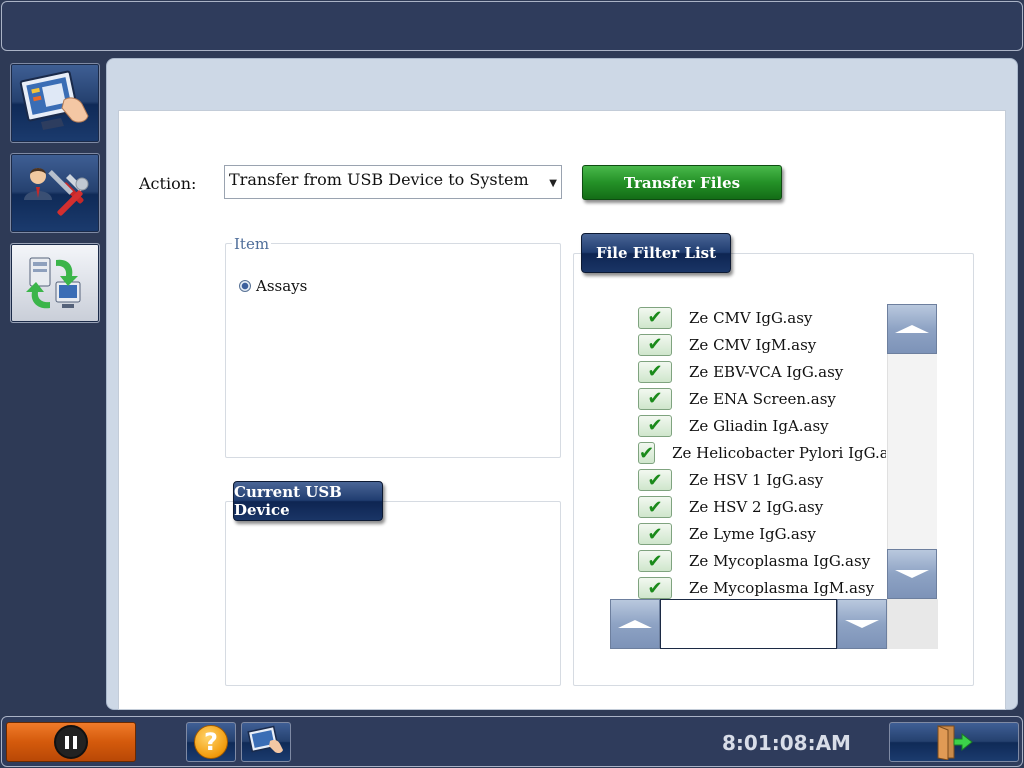  What do you see at coordinates (780, 561) in the screenshot?
I see `file-name-label: Ze Mycoplasma IgG.asy` at bounding box center [780, 561].